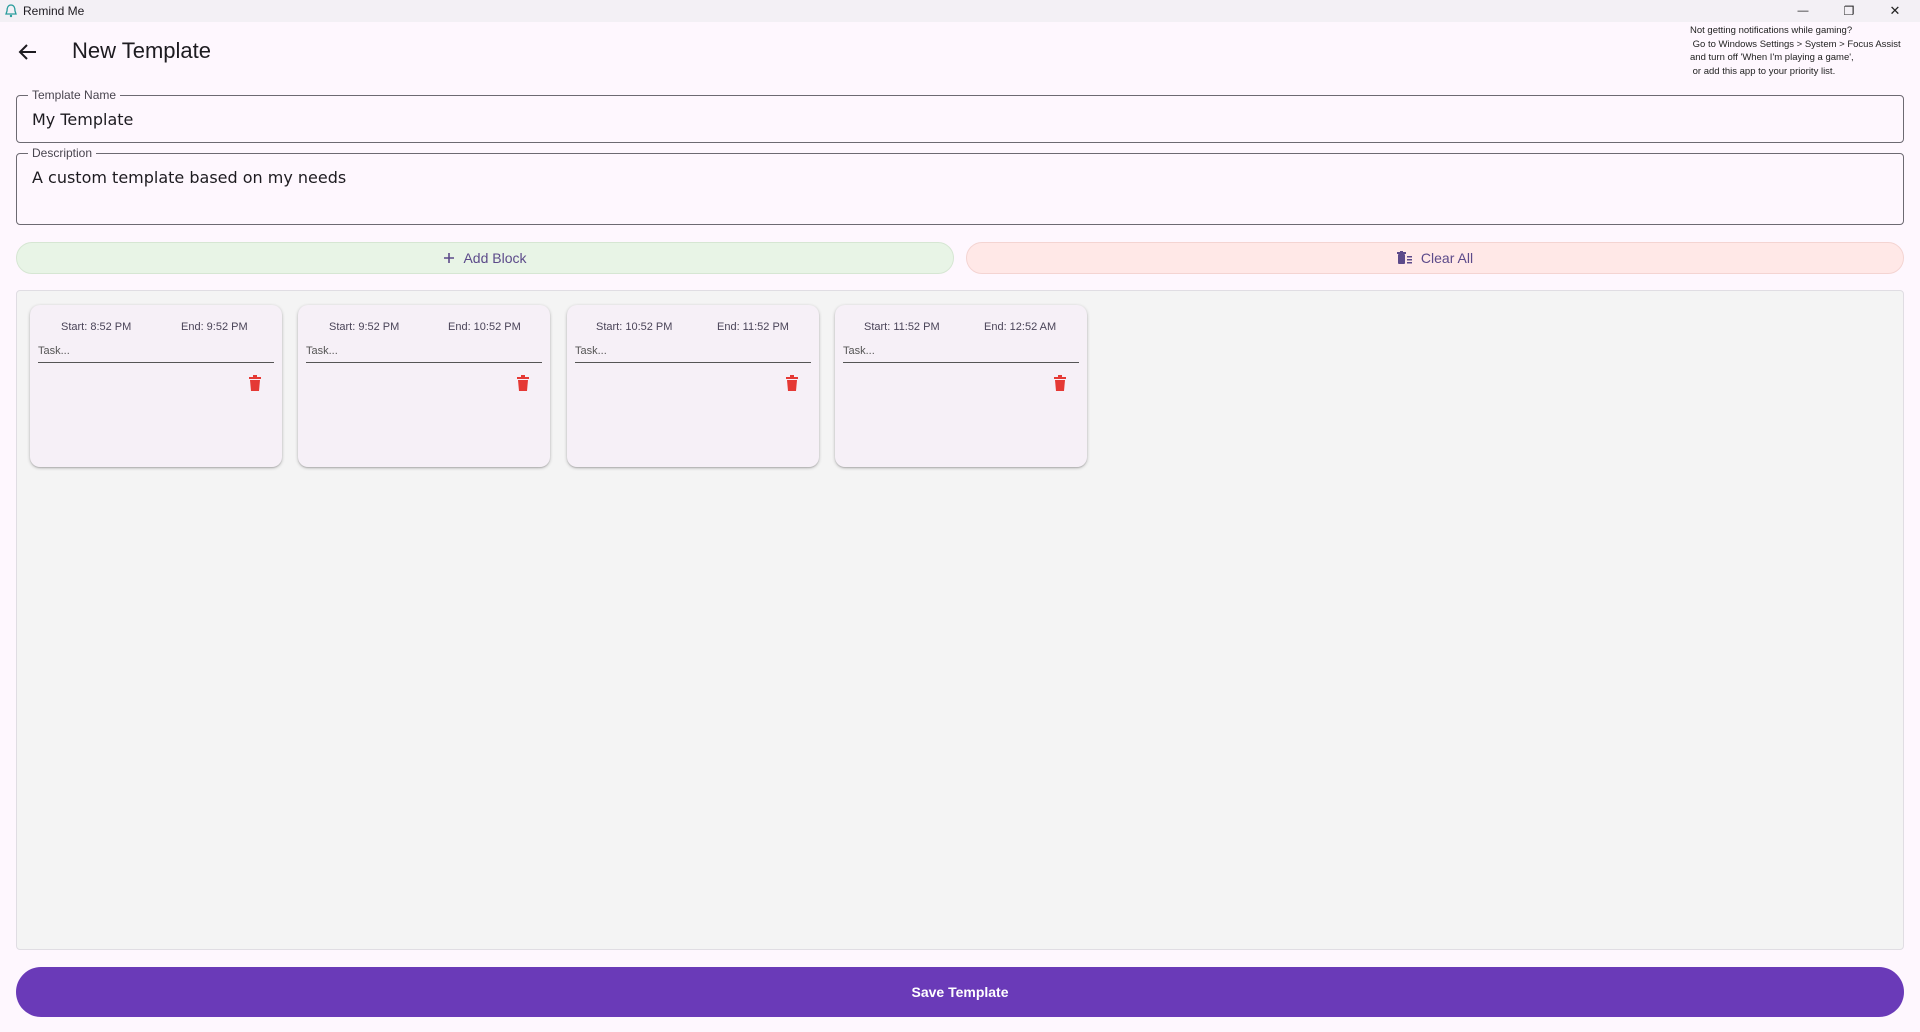  I want to click on close-icon: ✕, so click(1895, 10).